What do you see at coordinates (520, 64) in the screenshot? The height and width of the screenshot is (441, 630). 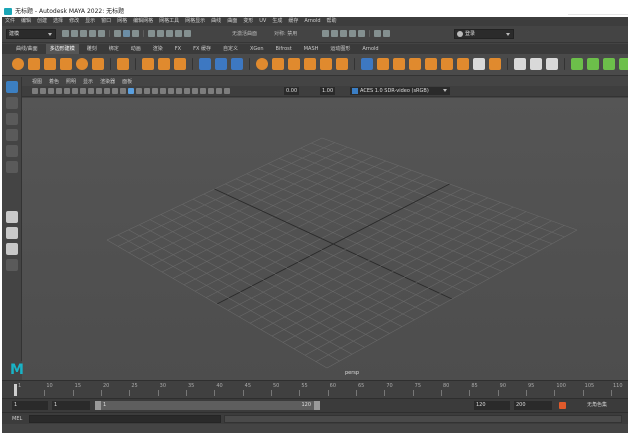 I see `cut-uv-icon` at bounding box center [520, 64].